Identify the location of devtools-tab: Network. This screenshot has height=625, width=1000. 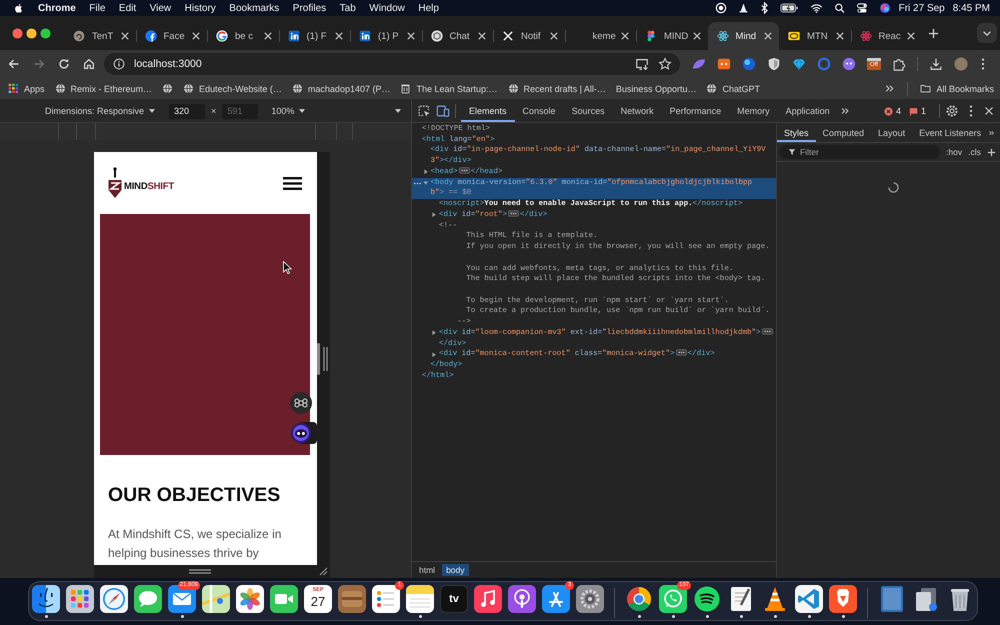
(637, 111).